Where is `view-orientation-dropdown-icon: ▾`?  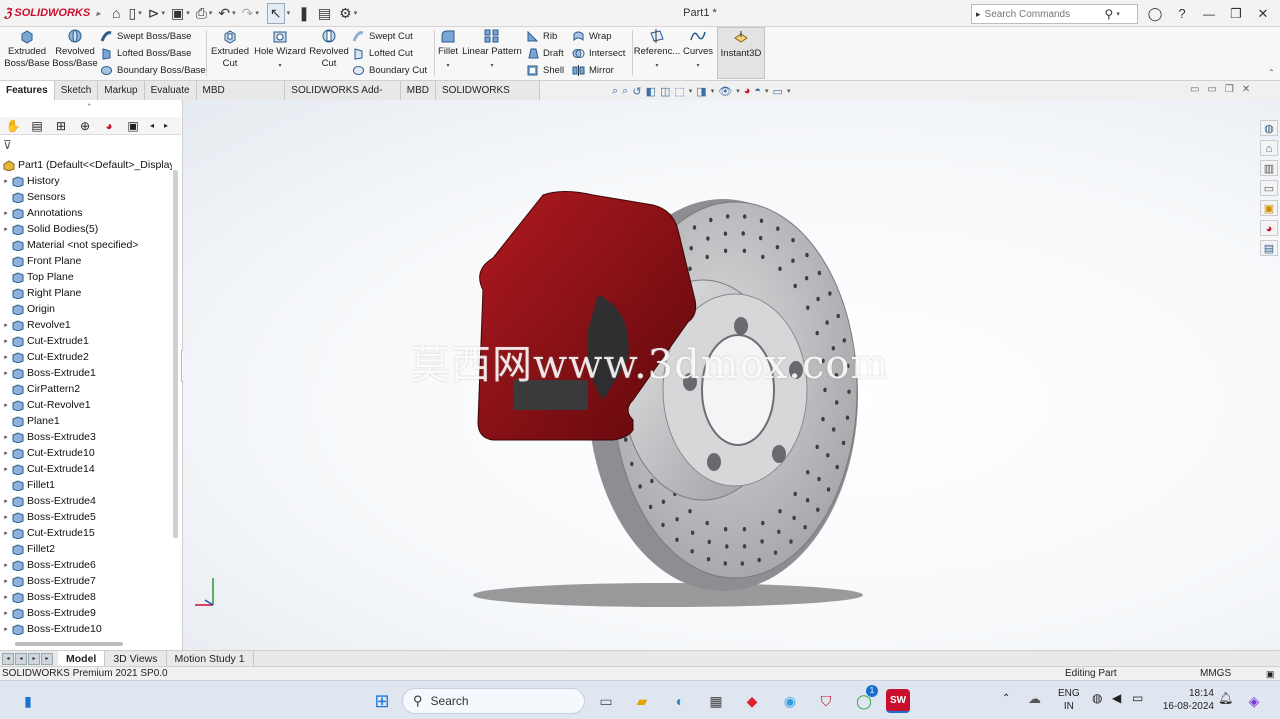
view-orientation-dropdown-icon: ▾ is located at coordinates (691, 91).